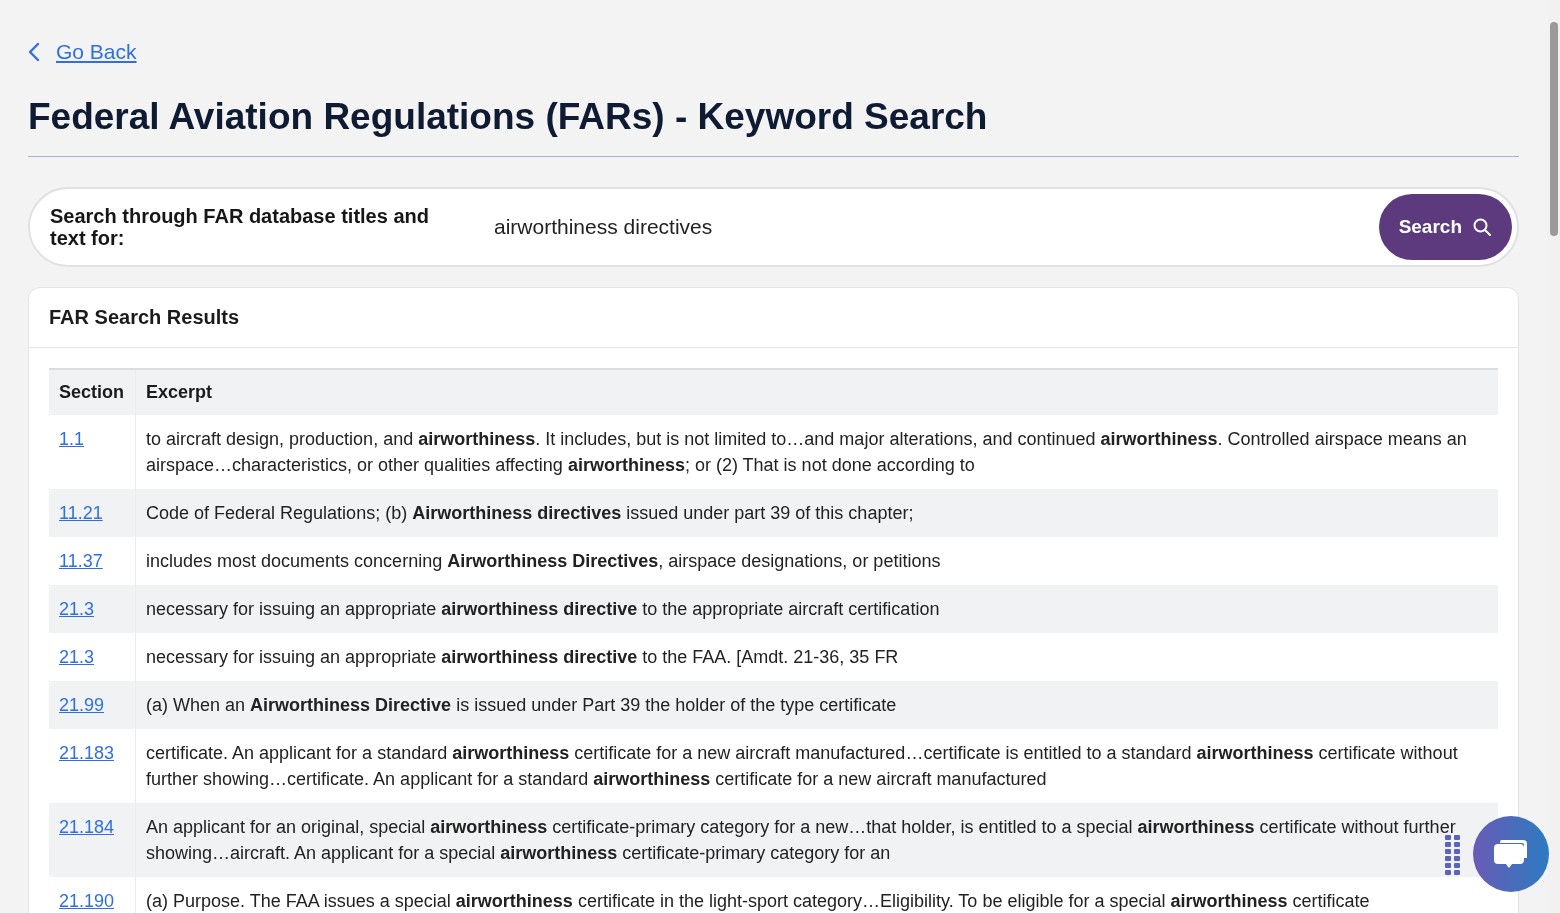  Describe the element at coordinates (521, 705) in the screenshot. I see `excerpt-text: (a) When an Airworthiness Directive is issued under Part 39 the holder of the type certificate` at that location.